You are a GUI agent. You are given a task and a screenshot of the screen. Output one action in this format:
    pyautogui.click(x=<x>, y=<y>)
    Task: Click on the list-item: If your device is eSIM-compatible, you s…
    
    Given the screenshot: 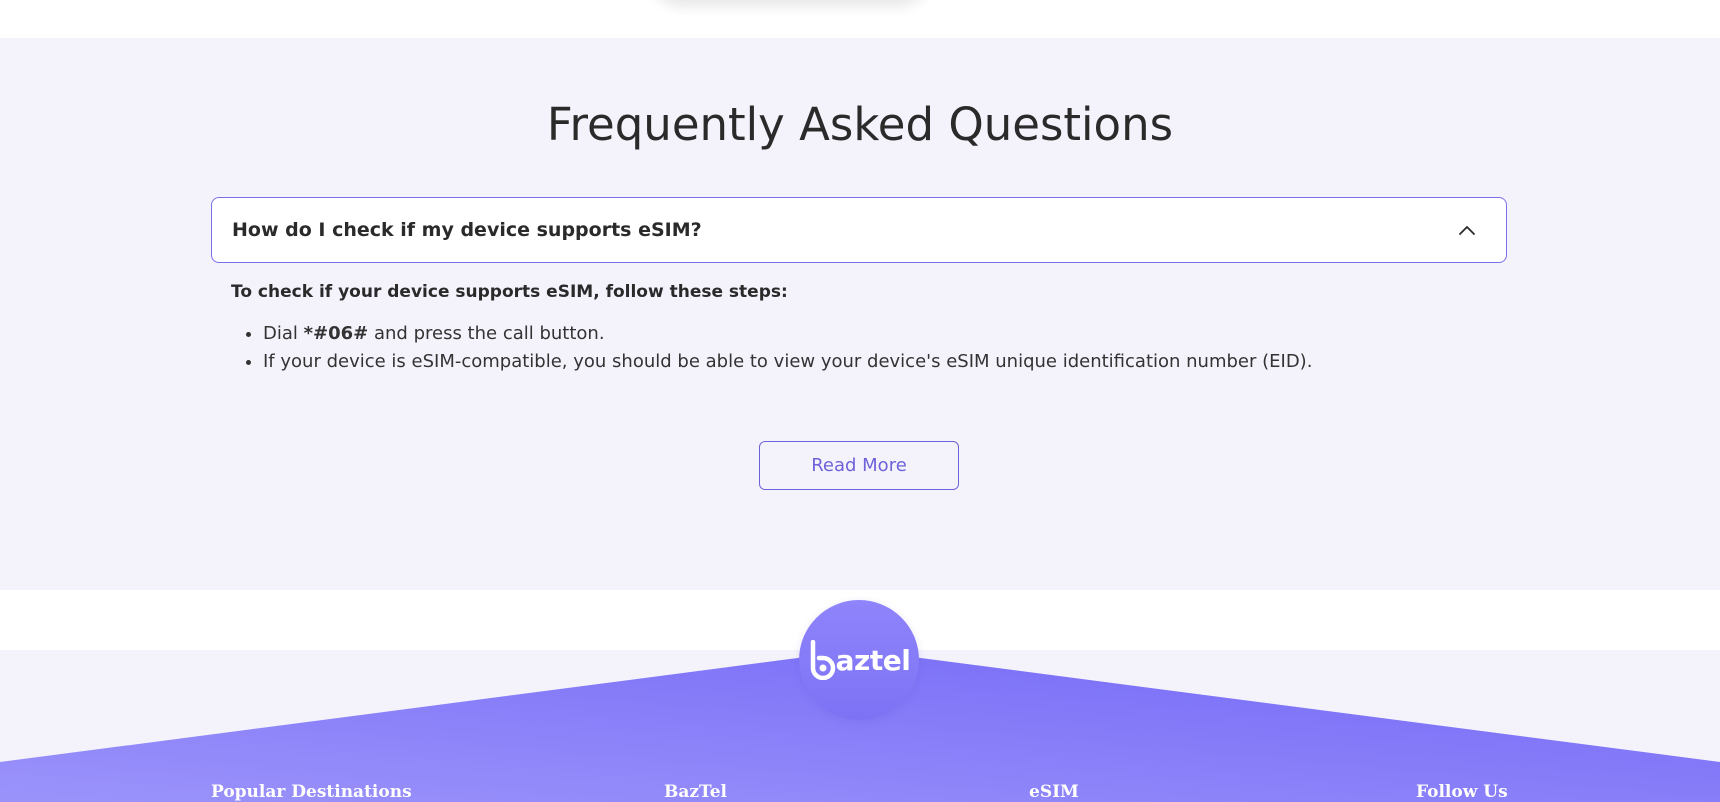 What is the action you would take?
    pyautogui.click(x=887, y=362)
    